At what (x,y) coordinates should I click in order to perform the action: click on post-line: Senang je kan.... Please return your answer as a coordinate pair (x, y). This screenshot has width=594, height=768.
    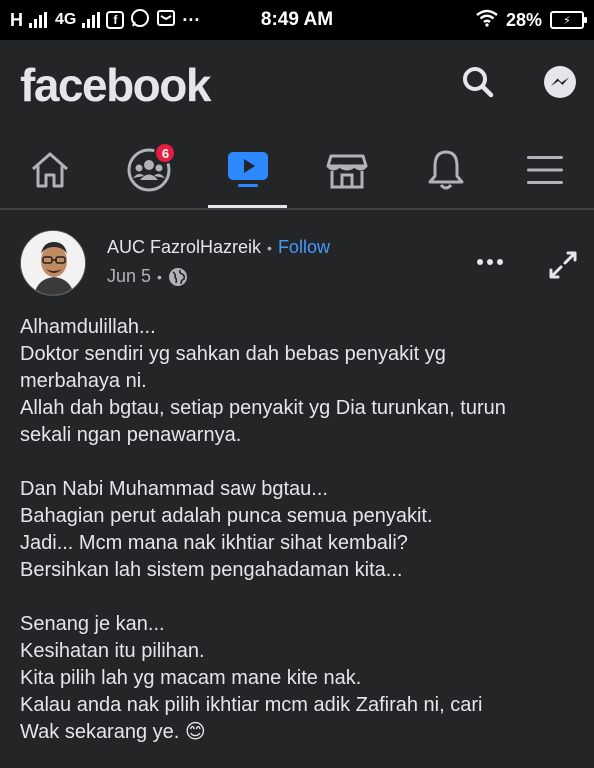
    Looking at the image, I should click on (92, 624).